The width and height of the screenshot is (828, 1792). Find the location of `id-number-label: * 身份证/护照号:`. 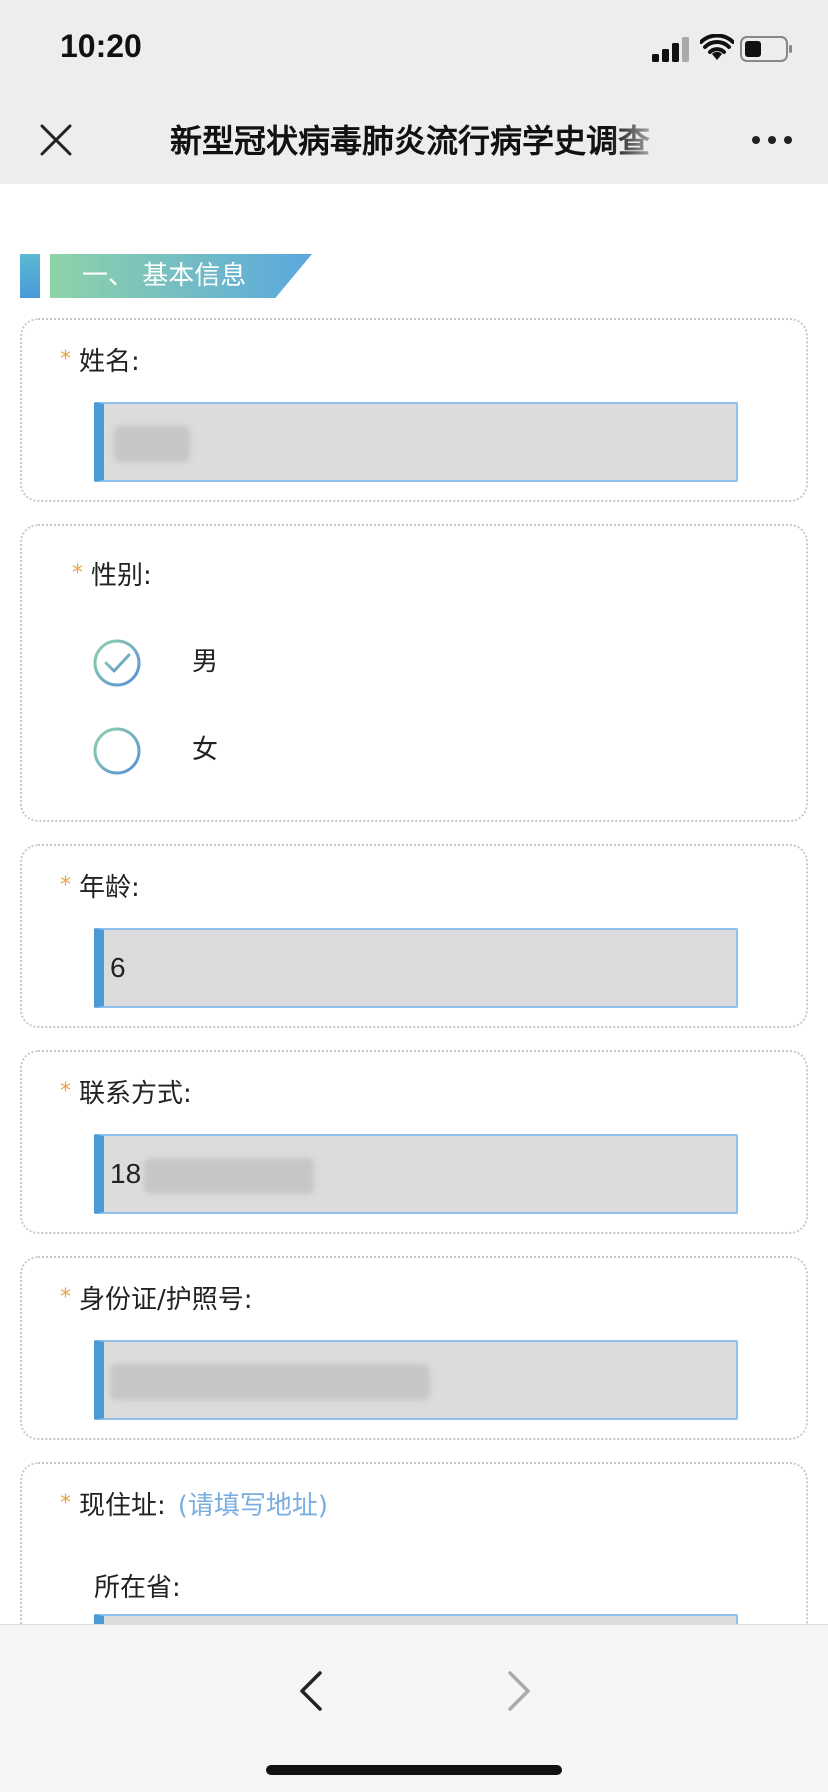

id-number-label: * 身份证/护照号: is located at coordinates (156, 1300).